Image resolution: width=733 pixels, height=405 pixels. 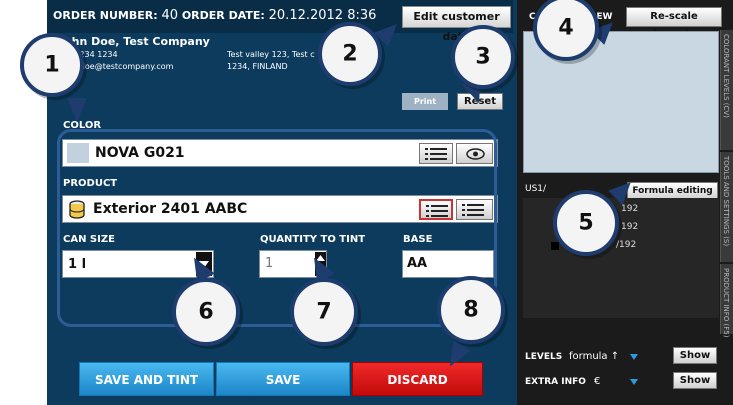 I want to click on callout-2: 2, so click(x=350, y=54).